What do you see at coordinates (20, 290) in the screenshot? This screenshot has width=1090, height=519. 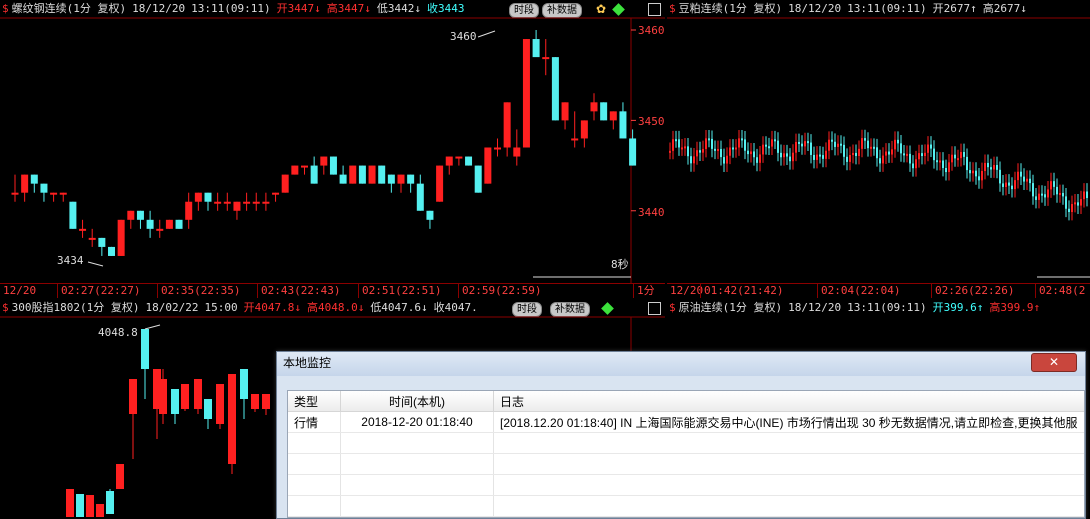 I see `time-tick: 12/20` at bounding box center [20, 290].